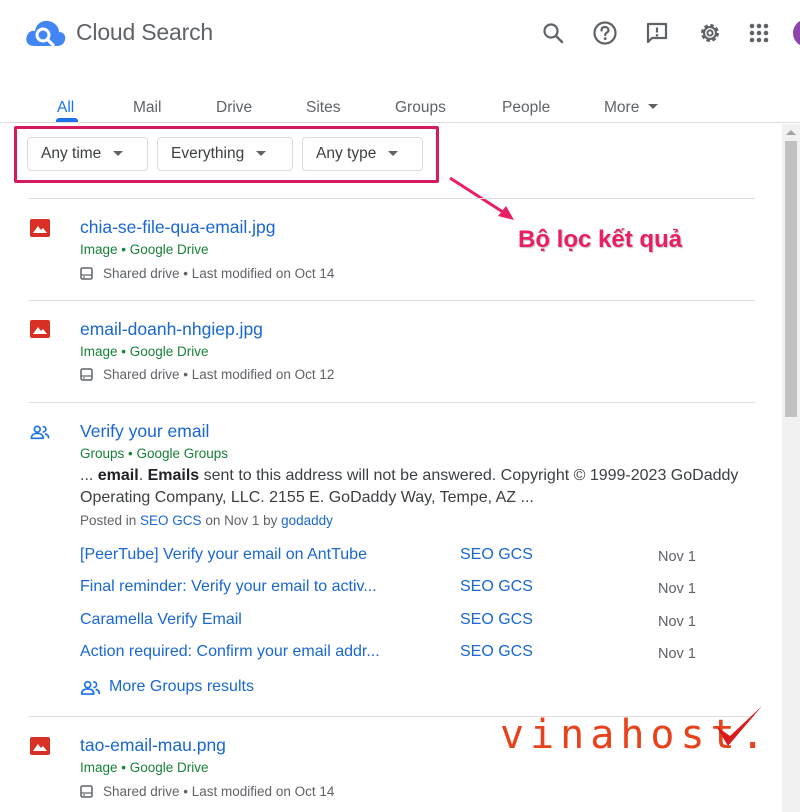 The height and width of the screenshot is (812, 800). What do you see at coordinates (710, 33) in the screenshot?
I see `settings-icon` at bounding box center [710, 33].